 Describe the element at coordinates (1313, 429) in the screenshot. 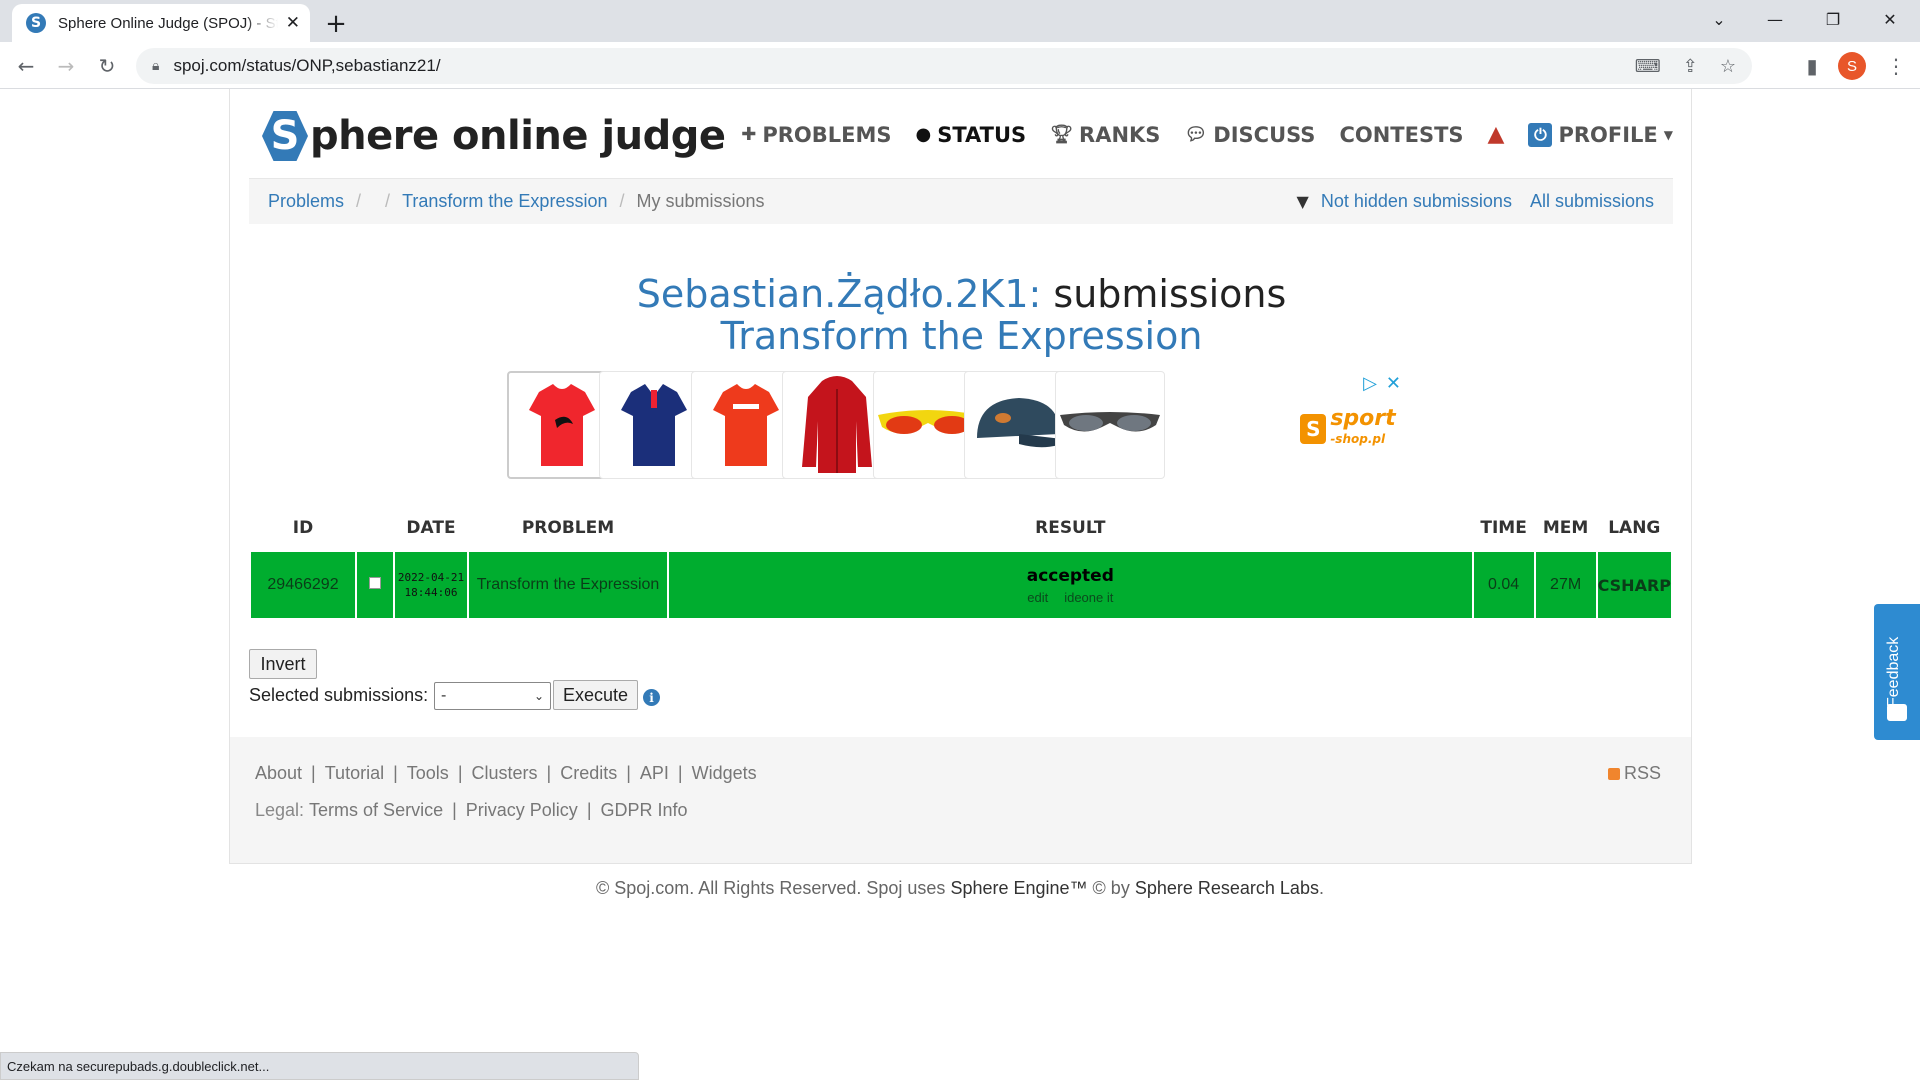

I see `shopping-bag-icon: S` at that location.